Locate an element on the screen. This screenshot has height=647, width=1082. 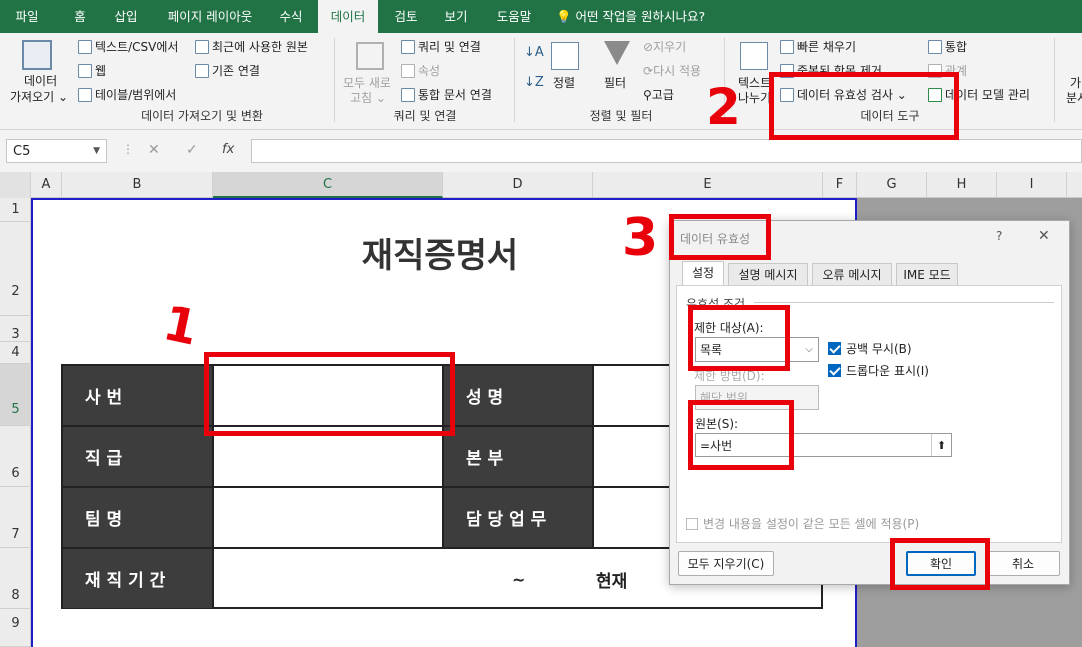
function-icon: fx is located at coordinates (228, 149).